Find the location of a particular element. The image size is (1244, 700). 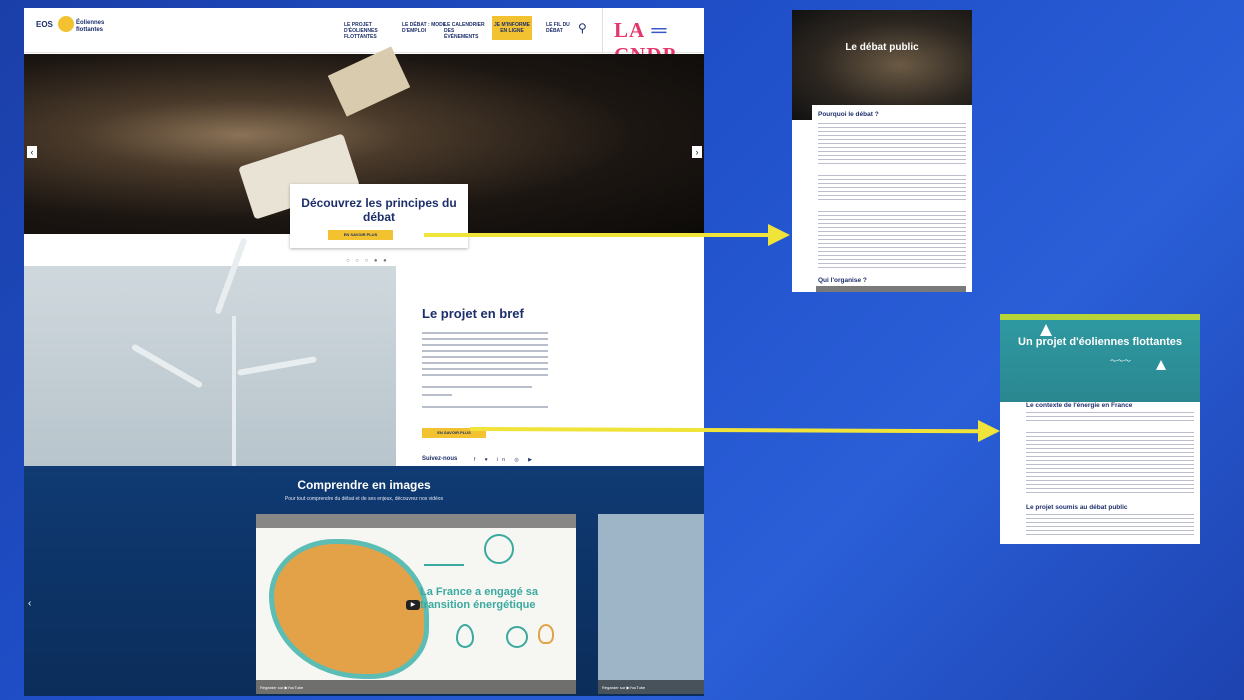

debat-content-card: Pourquoi le débat ? Qui l'organise ? is located at coordinates (892, 198).